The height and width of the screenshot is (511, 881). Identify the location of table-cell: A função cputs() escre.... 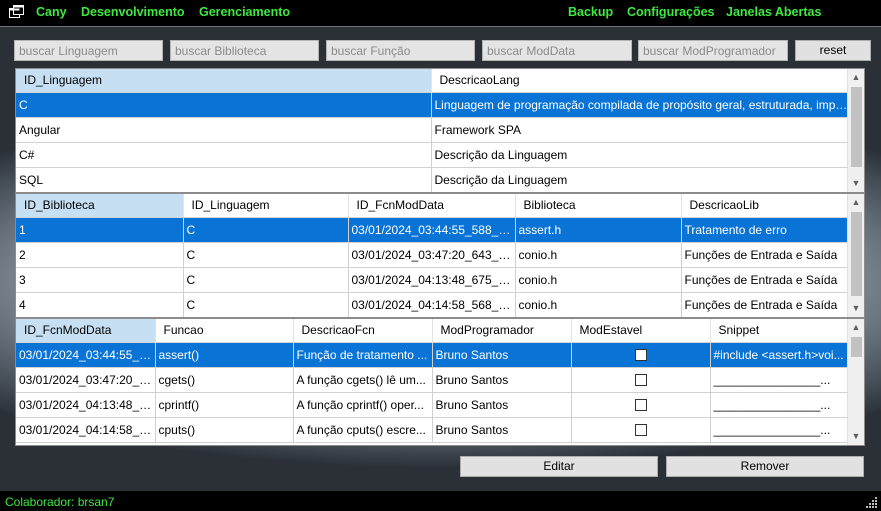
(363, 430).